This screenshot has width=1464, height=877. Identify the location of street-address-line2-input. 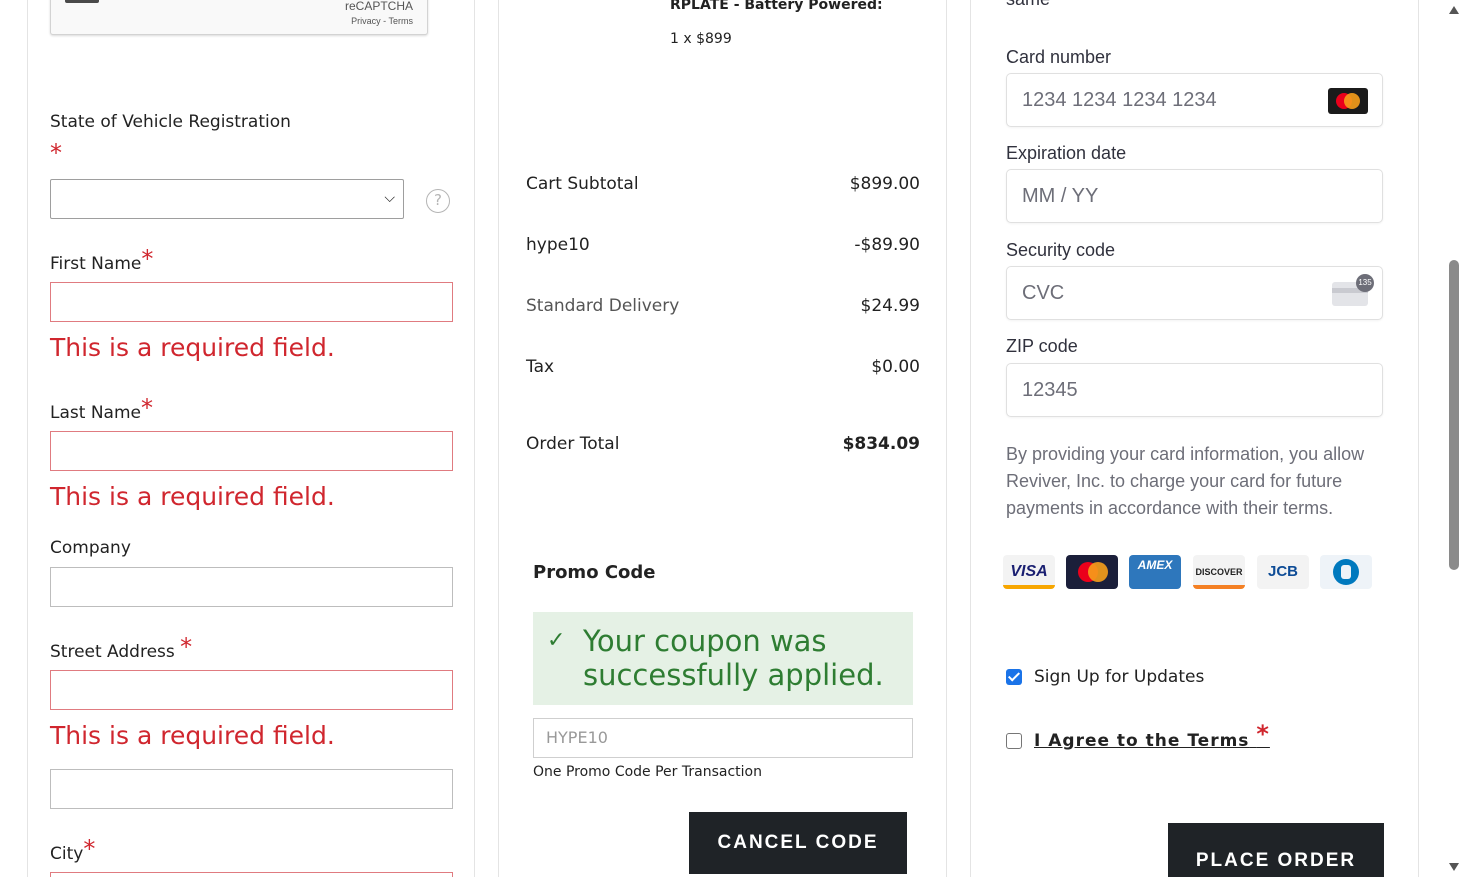
(251, 789).